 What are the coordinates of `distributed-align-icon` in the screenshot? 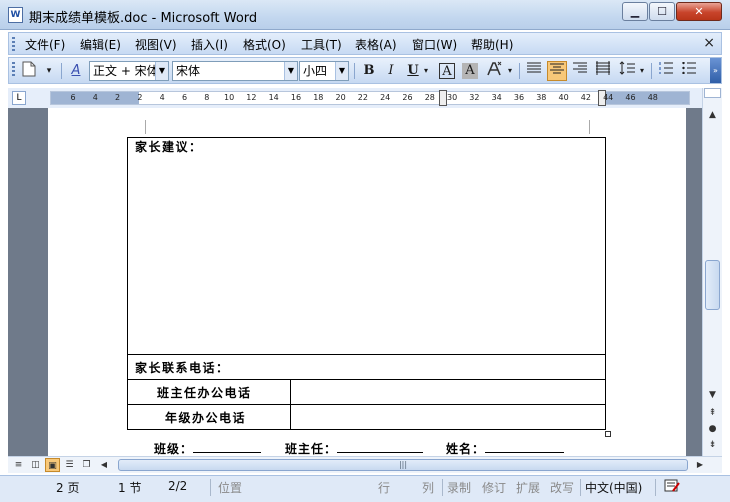 It's located at (603, 71).